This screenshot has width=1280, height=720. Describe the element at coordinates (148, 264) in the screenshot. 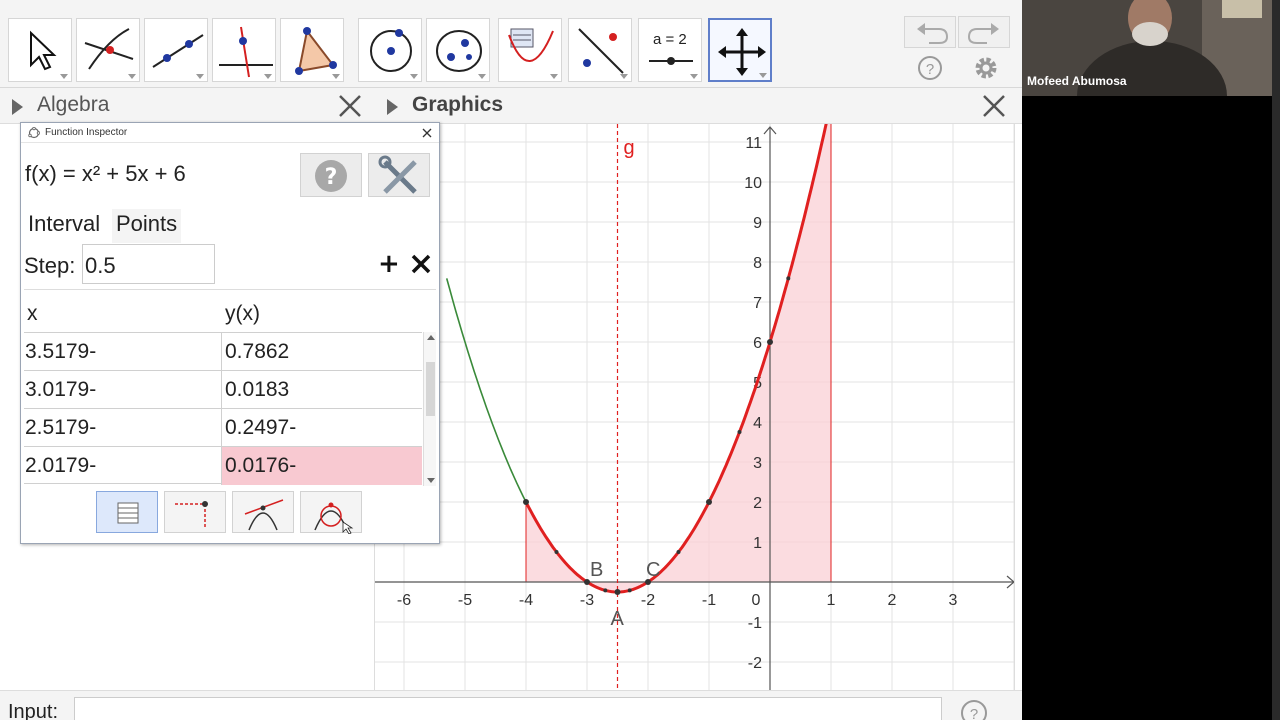

I see `step-input: 0.5` at that location.